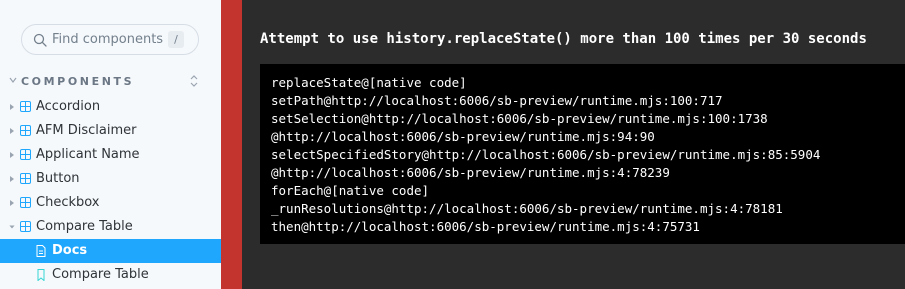  Describe the element at coordinates (110, 179) in the screenshot. I see `sidebar-item-button: Button` at that location.